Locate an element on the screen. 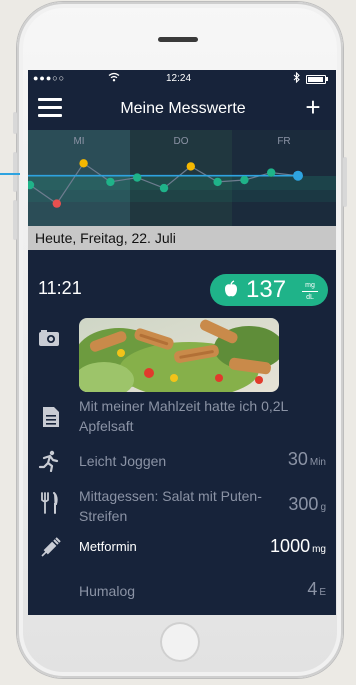 The height and width of the screenshot is (685, 356). status-time: 12:24 is located at coordinates (179, 78).